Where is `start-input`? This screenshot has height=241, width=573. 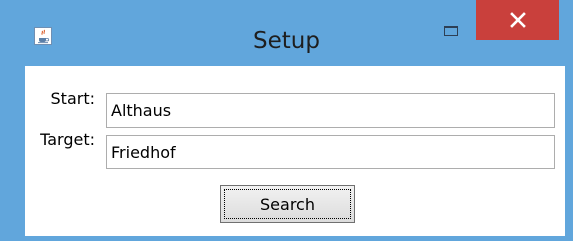 start-input is located at coordinates (330, 110).